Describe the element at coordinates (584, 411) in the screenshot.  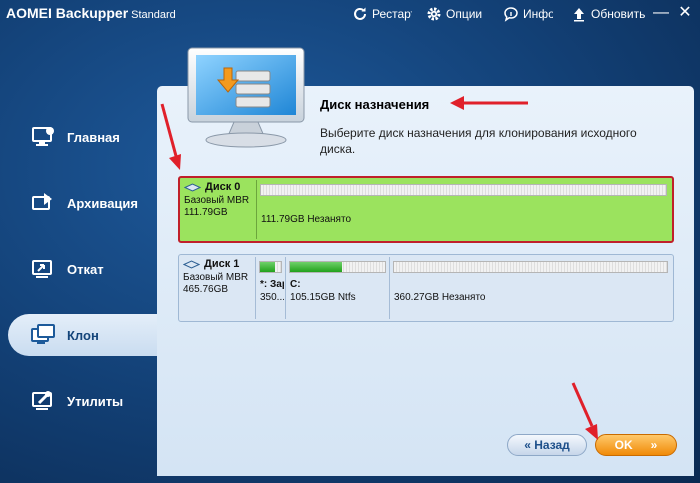
I see `arrow-to-ok` at that location.